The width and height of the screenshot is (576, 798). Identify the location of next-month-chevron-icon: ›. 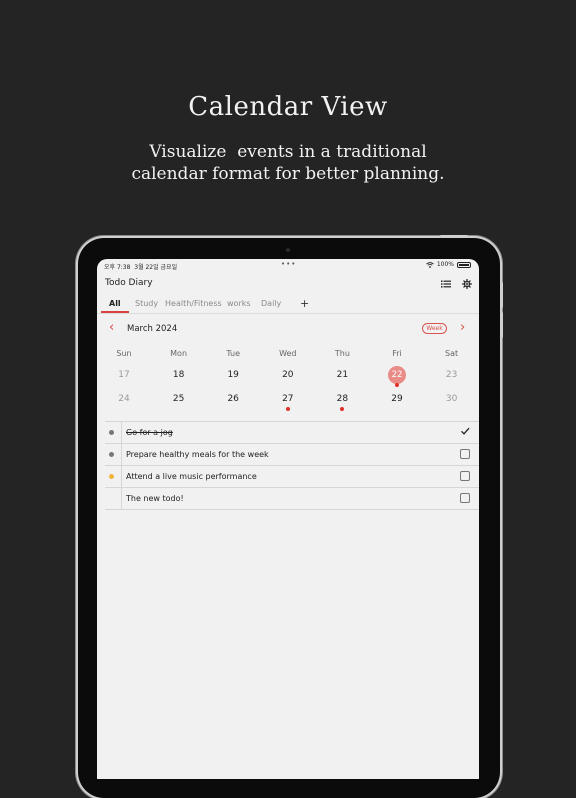
(462, 328).